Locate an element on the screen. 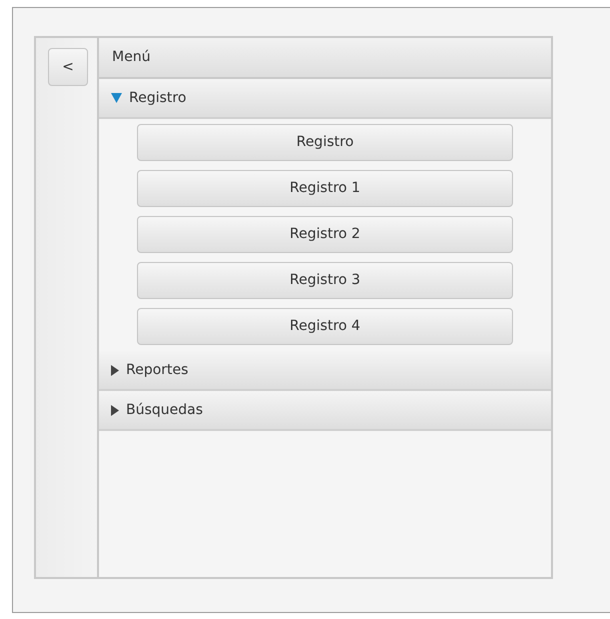 The image size is (610, 619). menu-button: Registro 4 is located at coordinates (325, 326).